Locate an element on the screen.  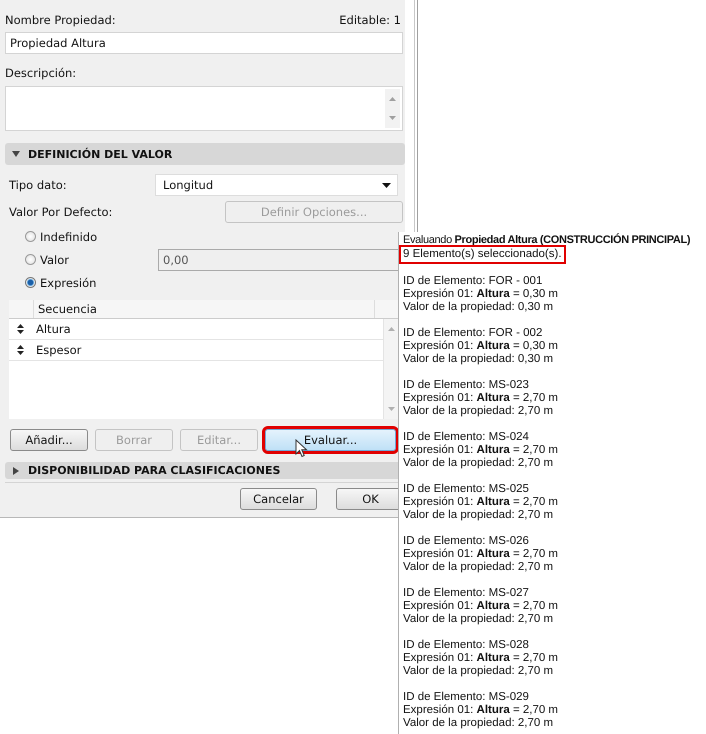
element-id: ID de Elemento: MS-025 is located at coordinates (466, 489).